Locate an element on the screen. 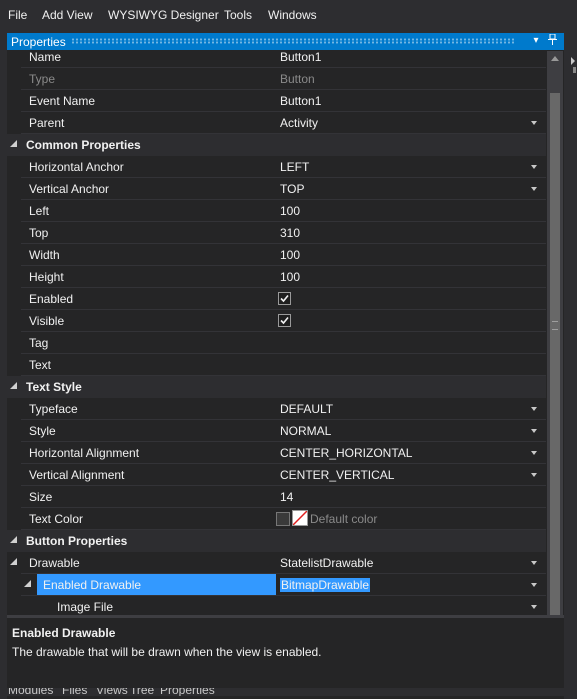 The height and width of the screenshot is (699, 577). property-name: Type is located at coordinates (42, 79).